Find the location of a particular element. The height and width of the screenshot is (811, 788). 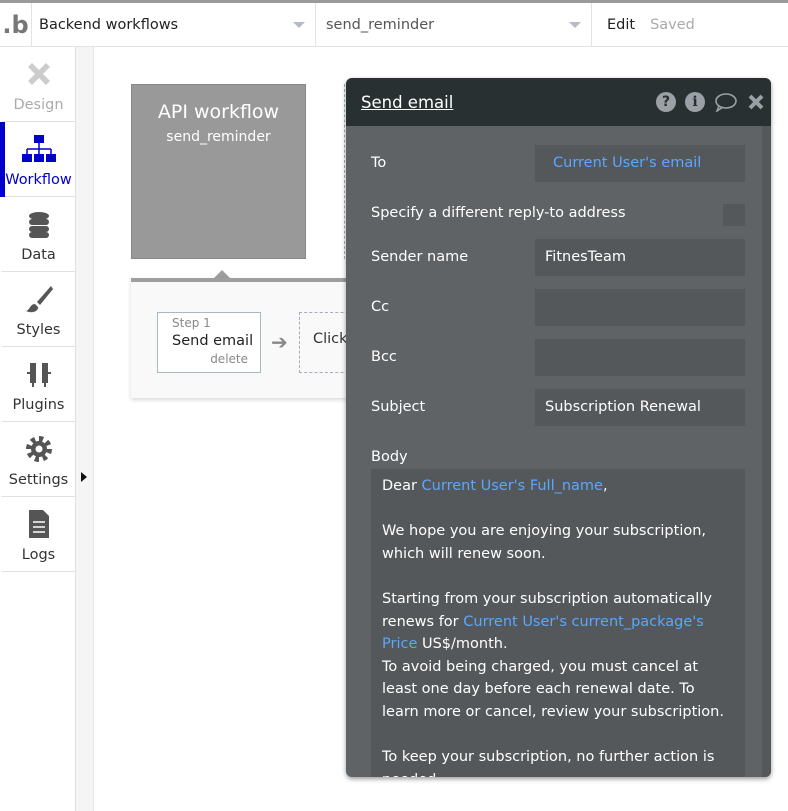

brush-icon is located at coordinates (39, 299).